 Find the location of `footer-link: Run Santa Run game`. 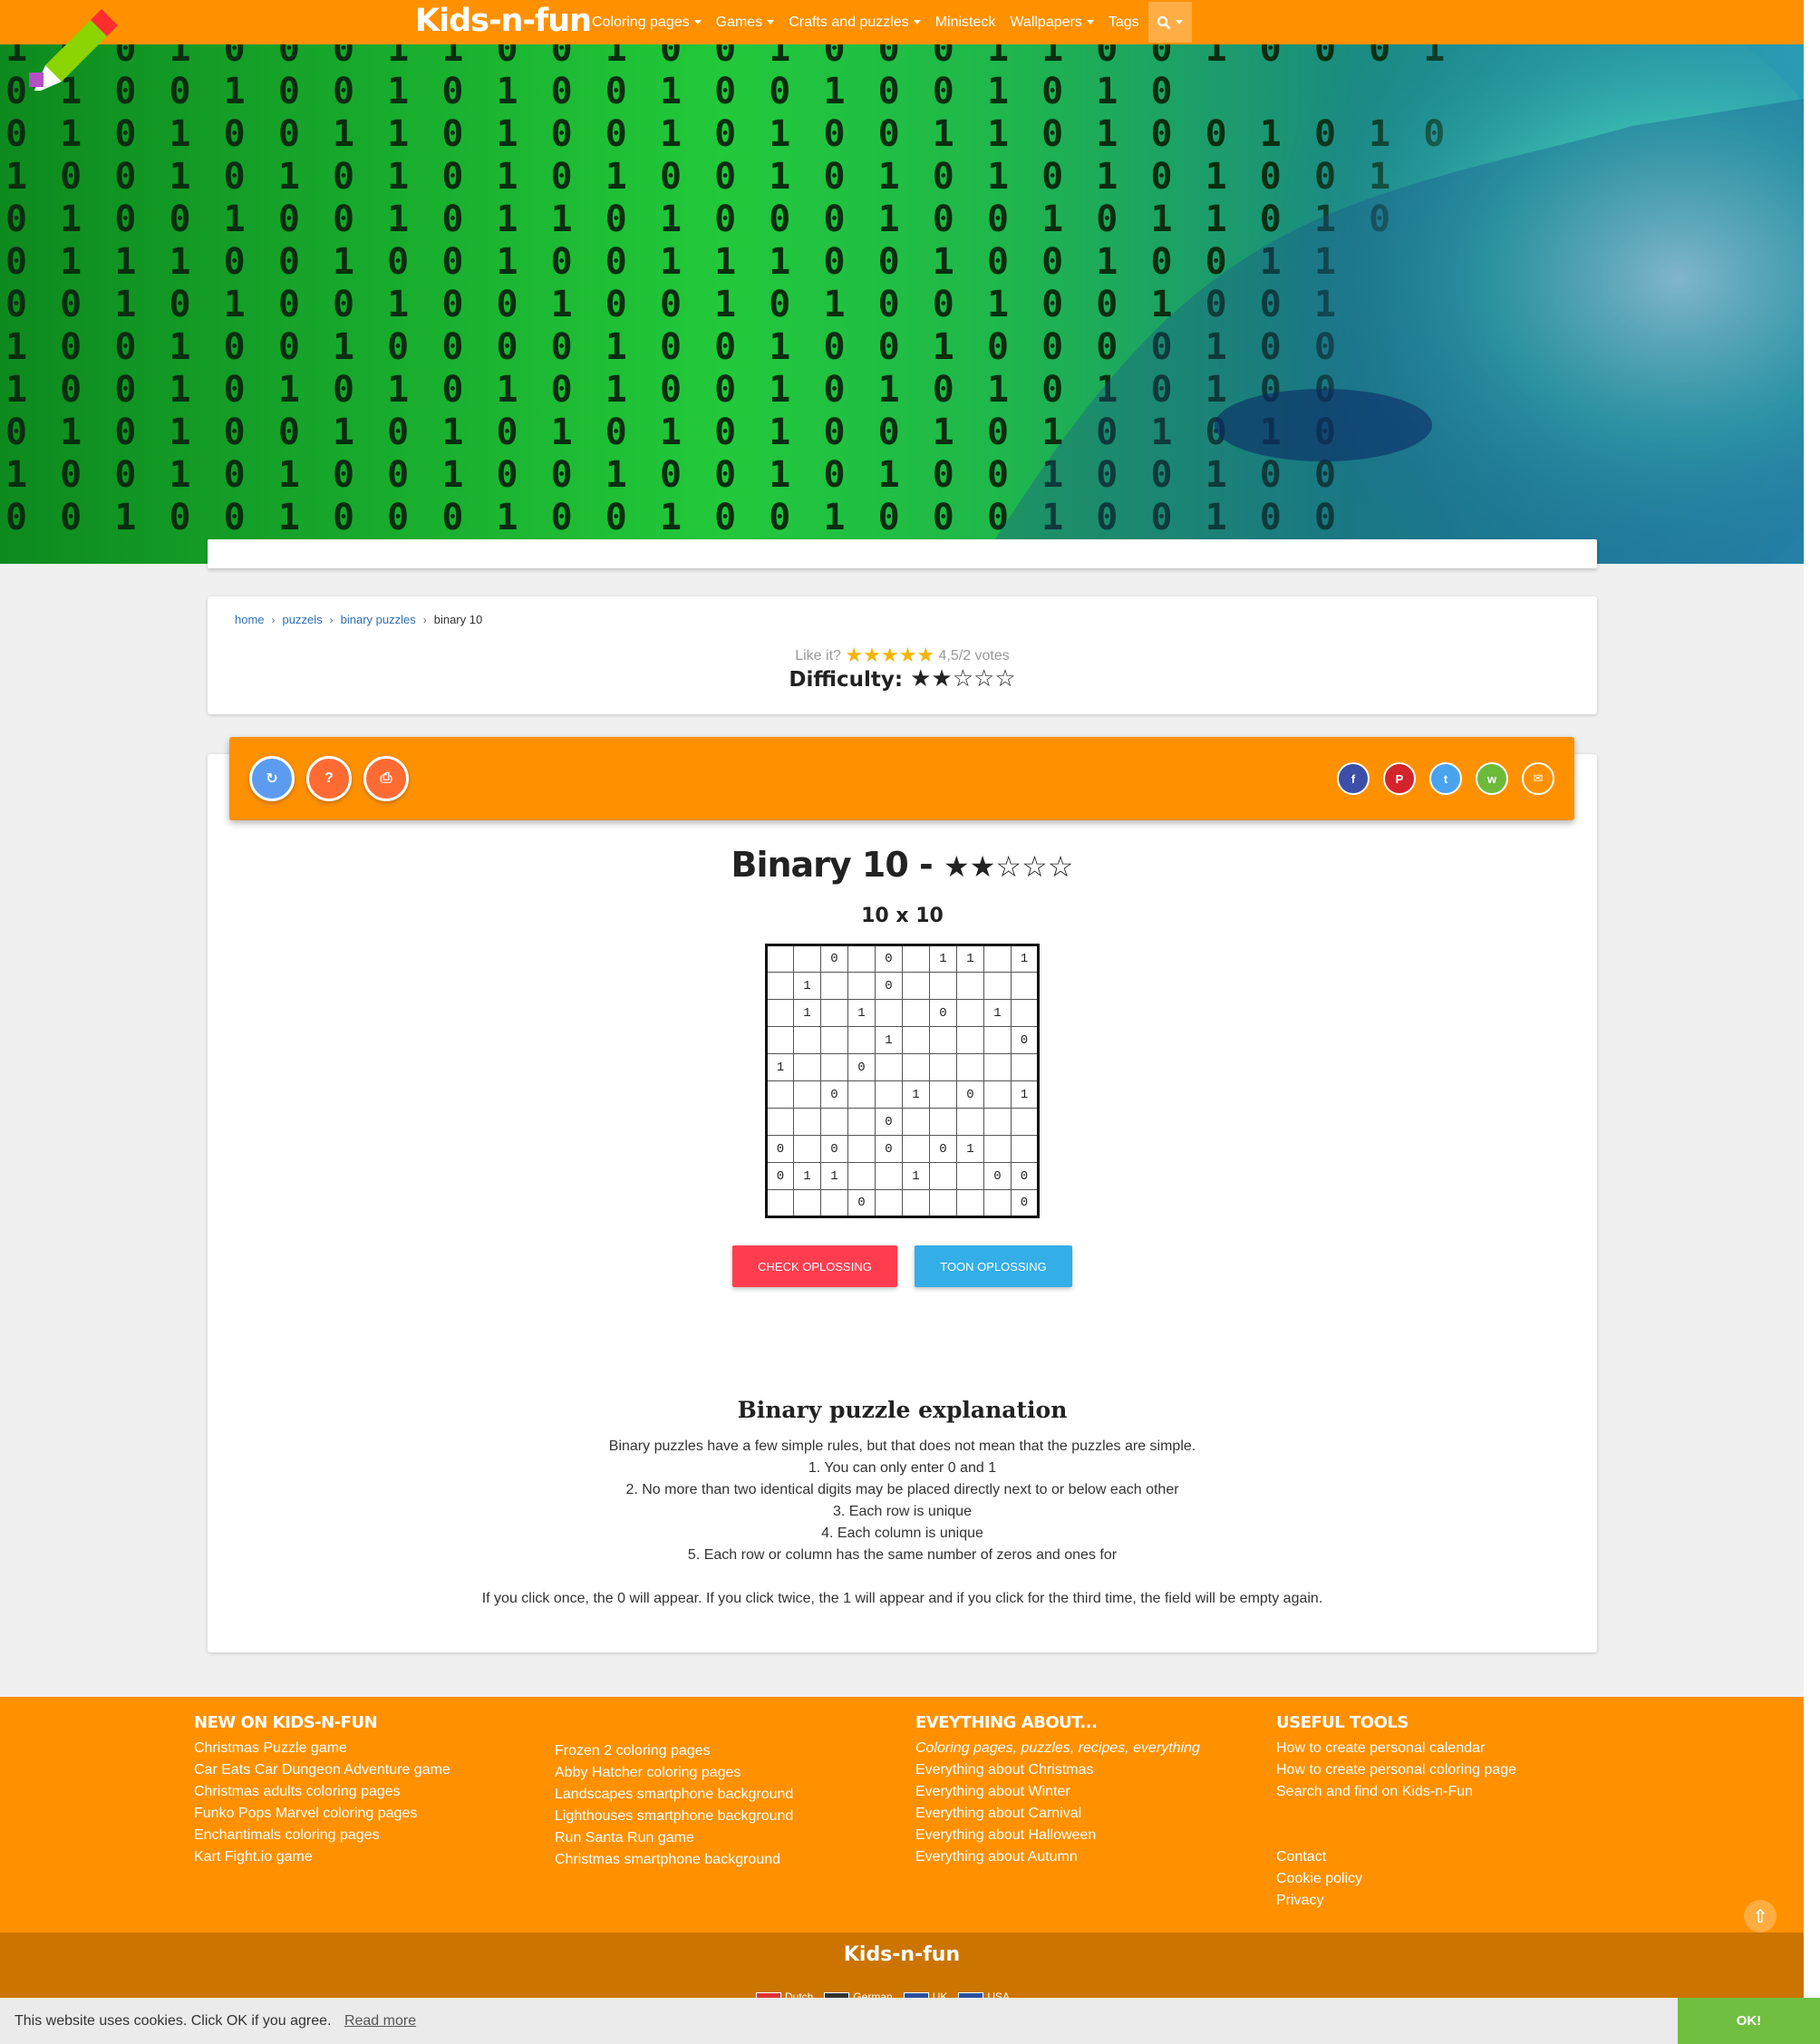

footer-link: Run Santa Run game is located at coordinates (674, 1838).